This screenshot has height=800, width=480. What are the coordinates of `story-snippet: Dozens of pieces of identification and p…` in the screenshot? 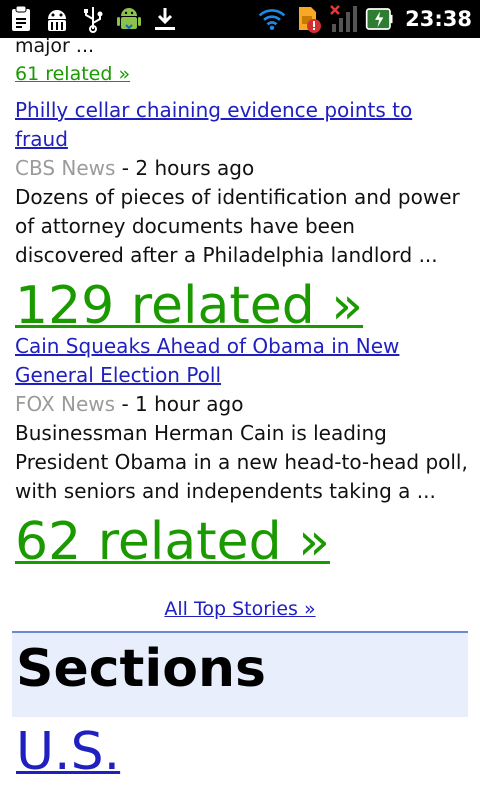 It's located at (237, 226).